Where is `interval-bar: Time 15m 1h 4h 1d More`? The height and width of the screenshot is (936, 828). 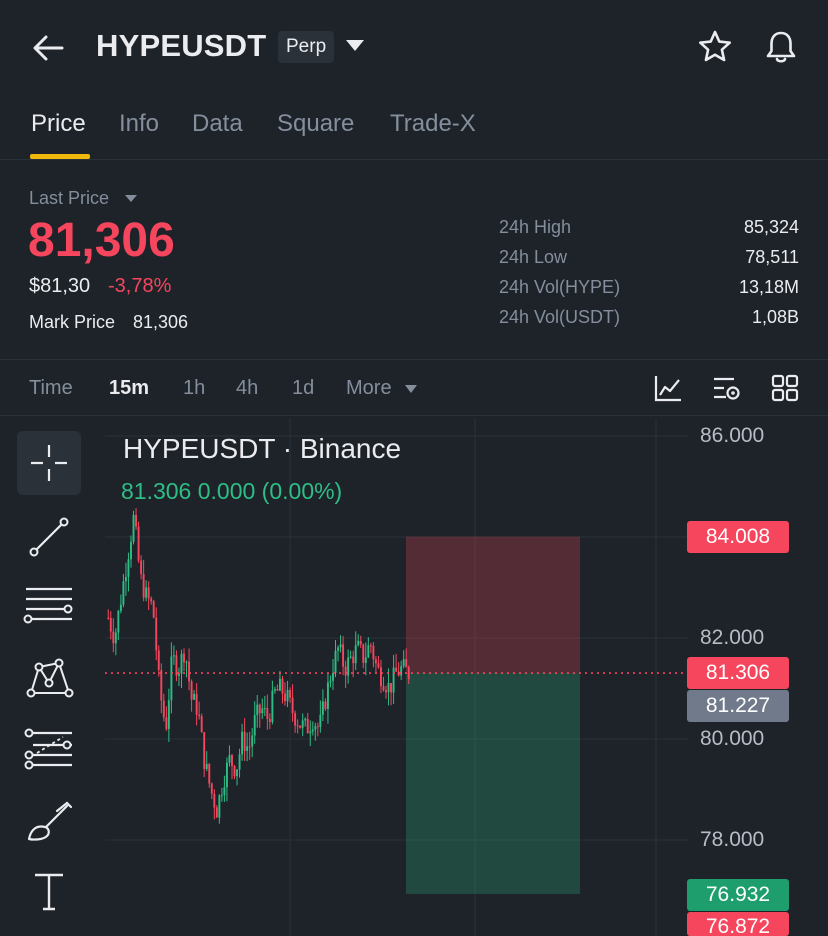
interval-bar: Time 15m 1h 4h 1d More is located at coordinates (414, 388).